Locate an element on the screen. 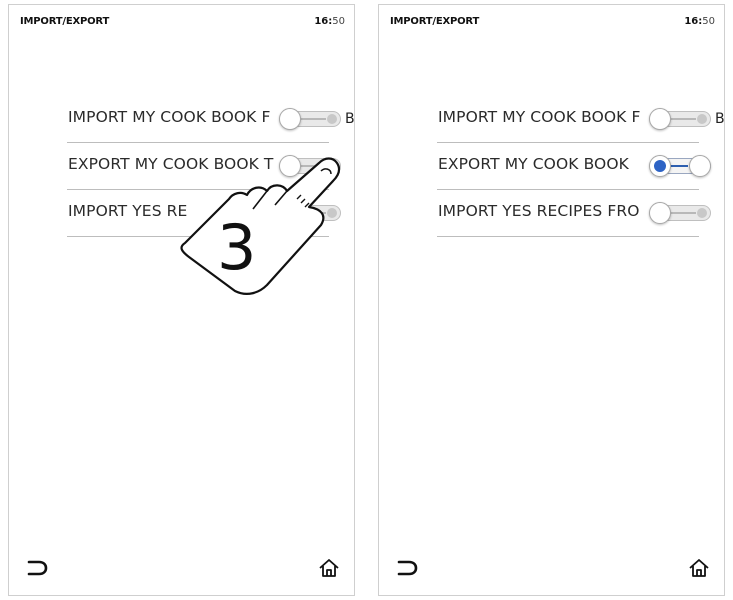 The width and height of the screenshot is (733, 600). import-yes-recipes-toggle is located at coordinates (680, 213).